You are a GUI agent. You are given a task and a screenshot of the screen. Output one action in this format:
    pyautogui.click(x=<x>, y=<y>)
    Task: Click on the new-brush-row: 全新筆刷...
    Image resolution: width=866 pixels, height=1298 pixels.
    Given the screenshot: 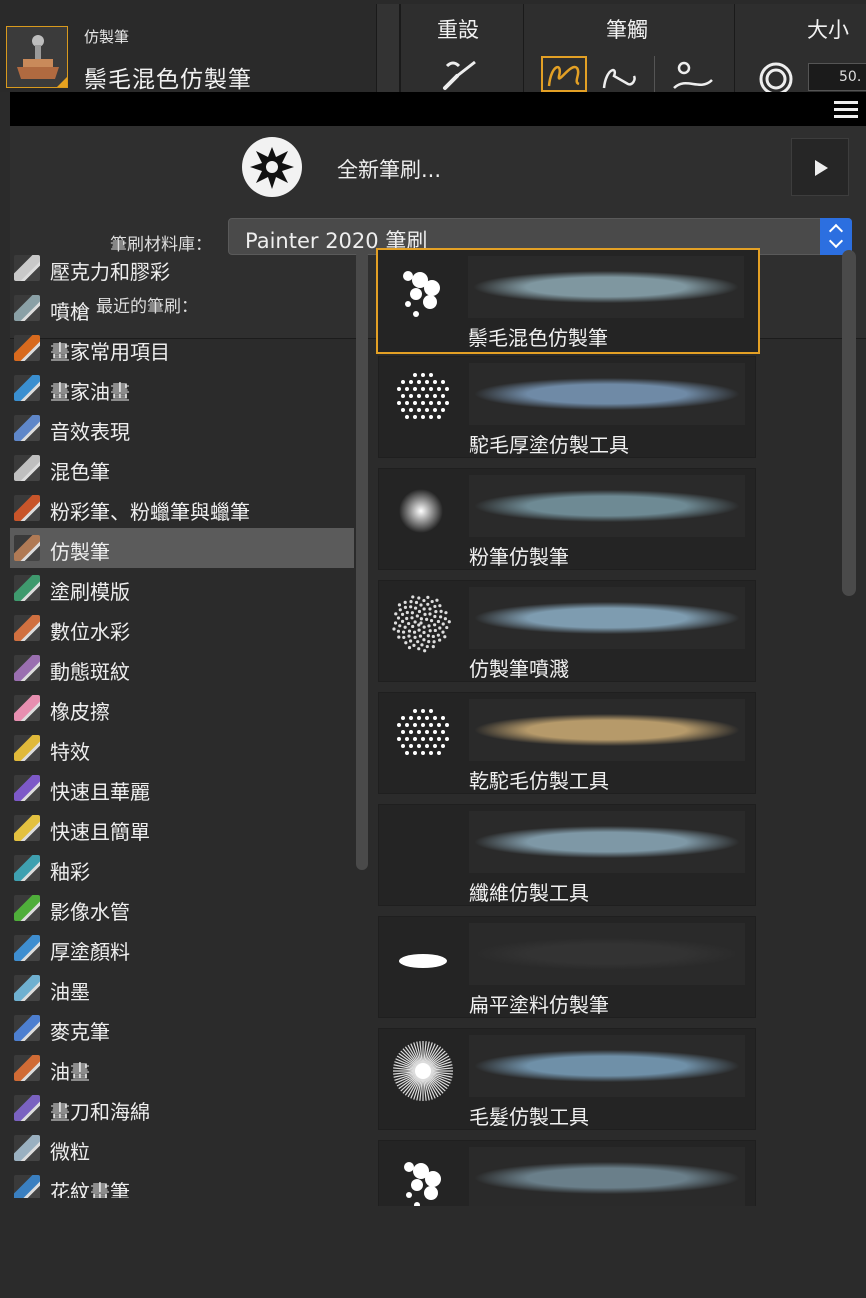 What is the action you would take?
    pyautogui.click(x=438, y=168)
    